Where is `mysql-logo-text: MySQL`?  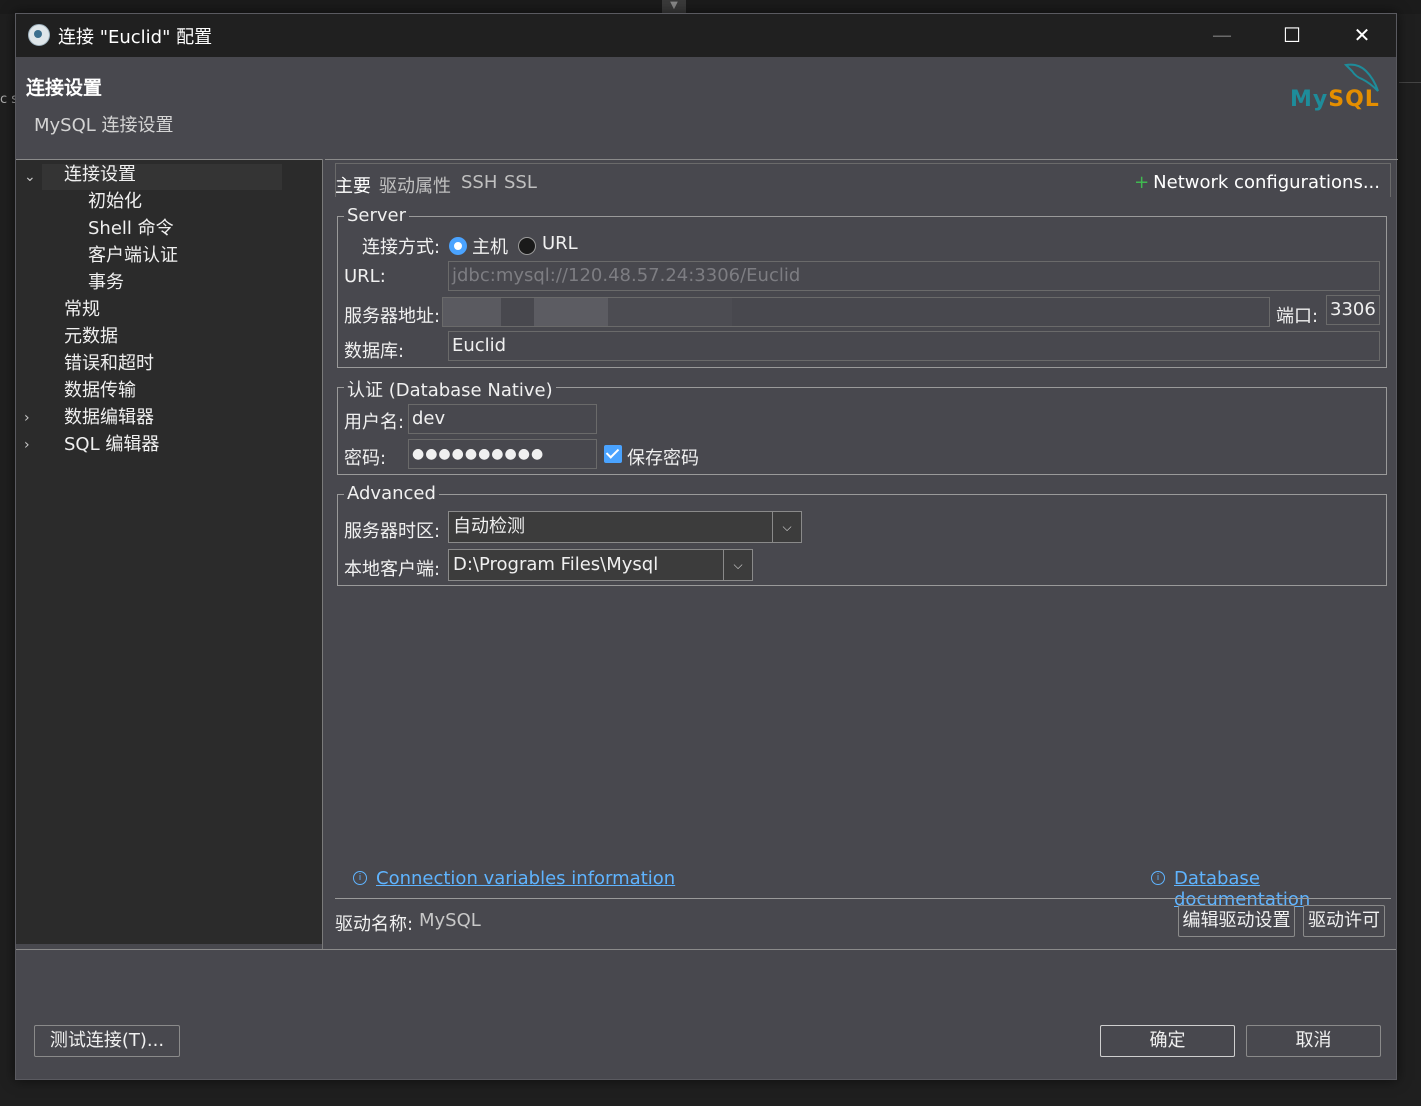
mysql-logo-text: MySQL is located at coordinates (1335, 99).